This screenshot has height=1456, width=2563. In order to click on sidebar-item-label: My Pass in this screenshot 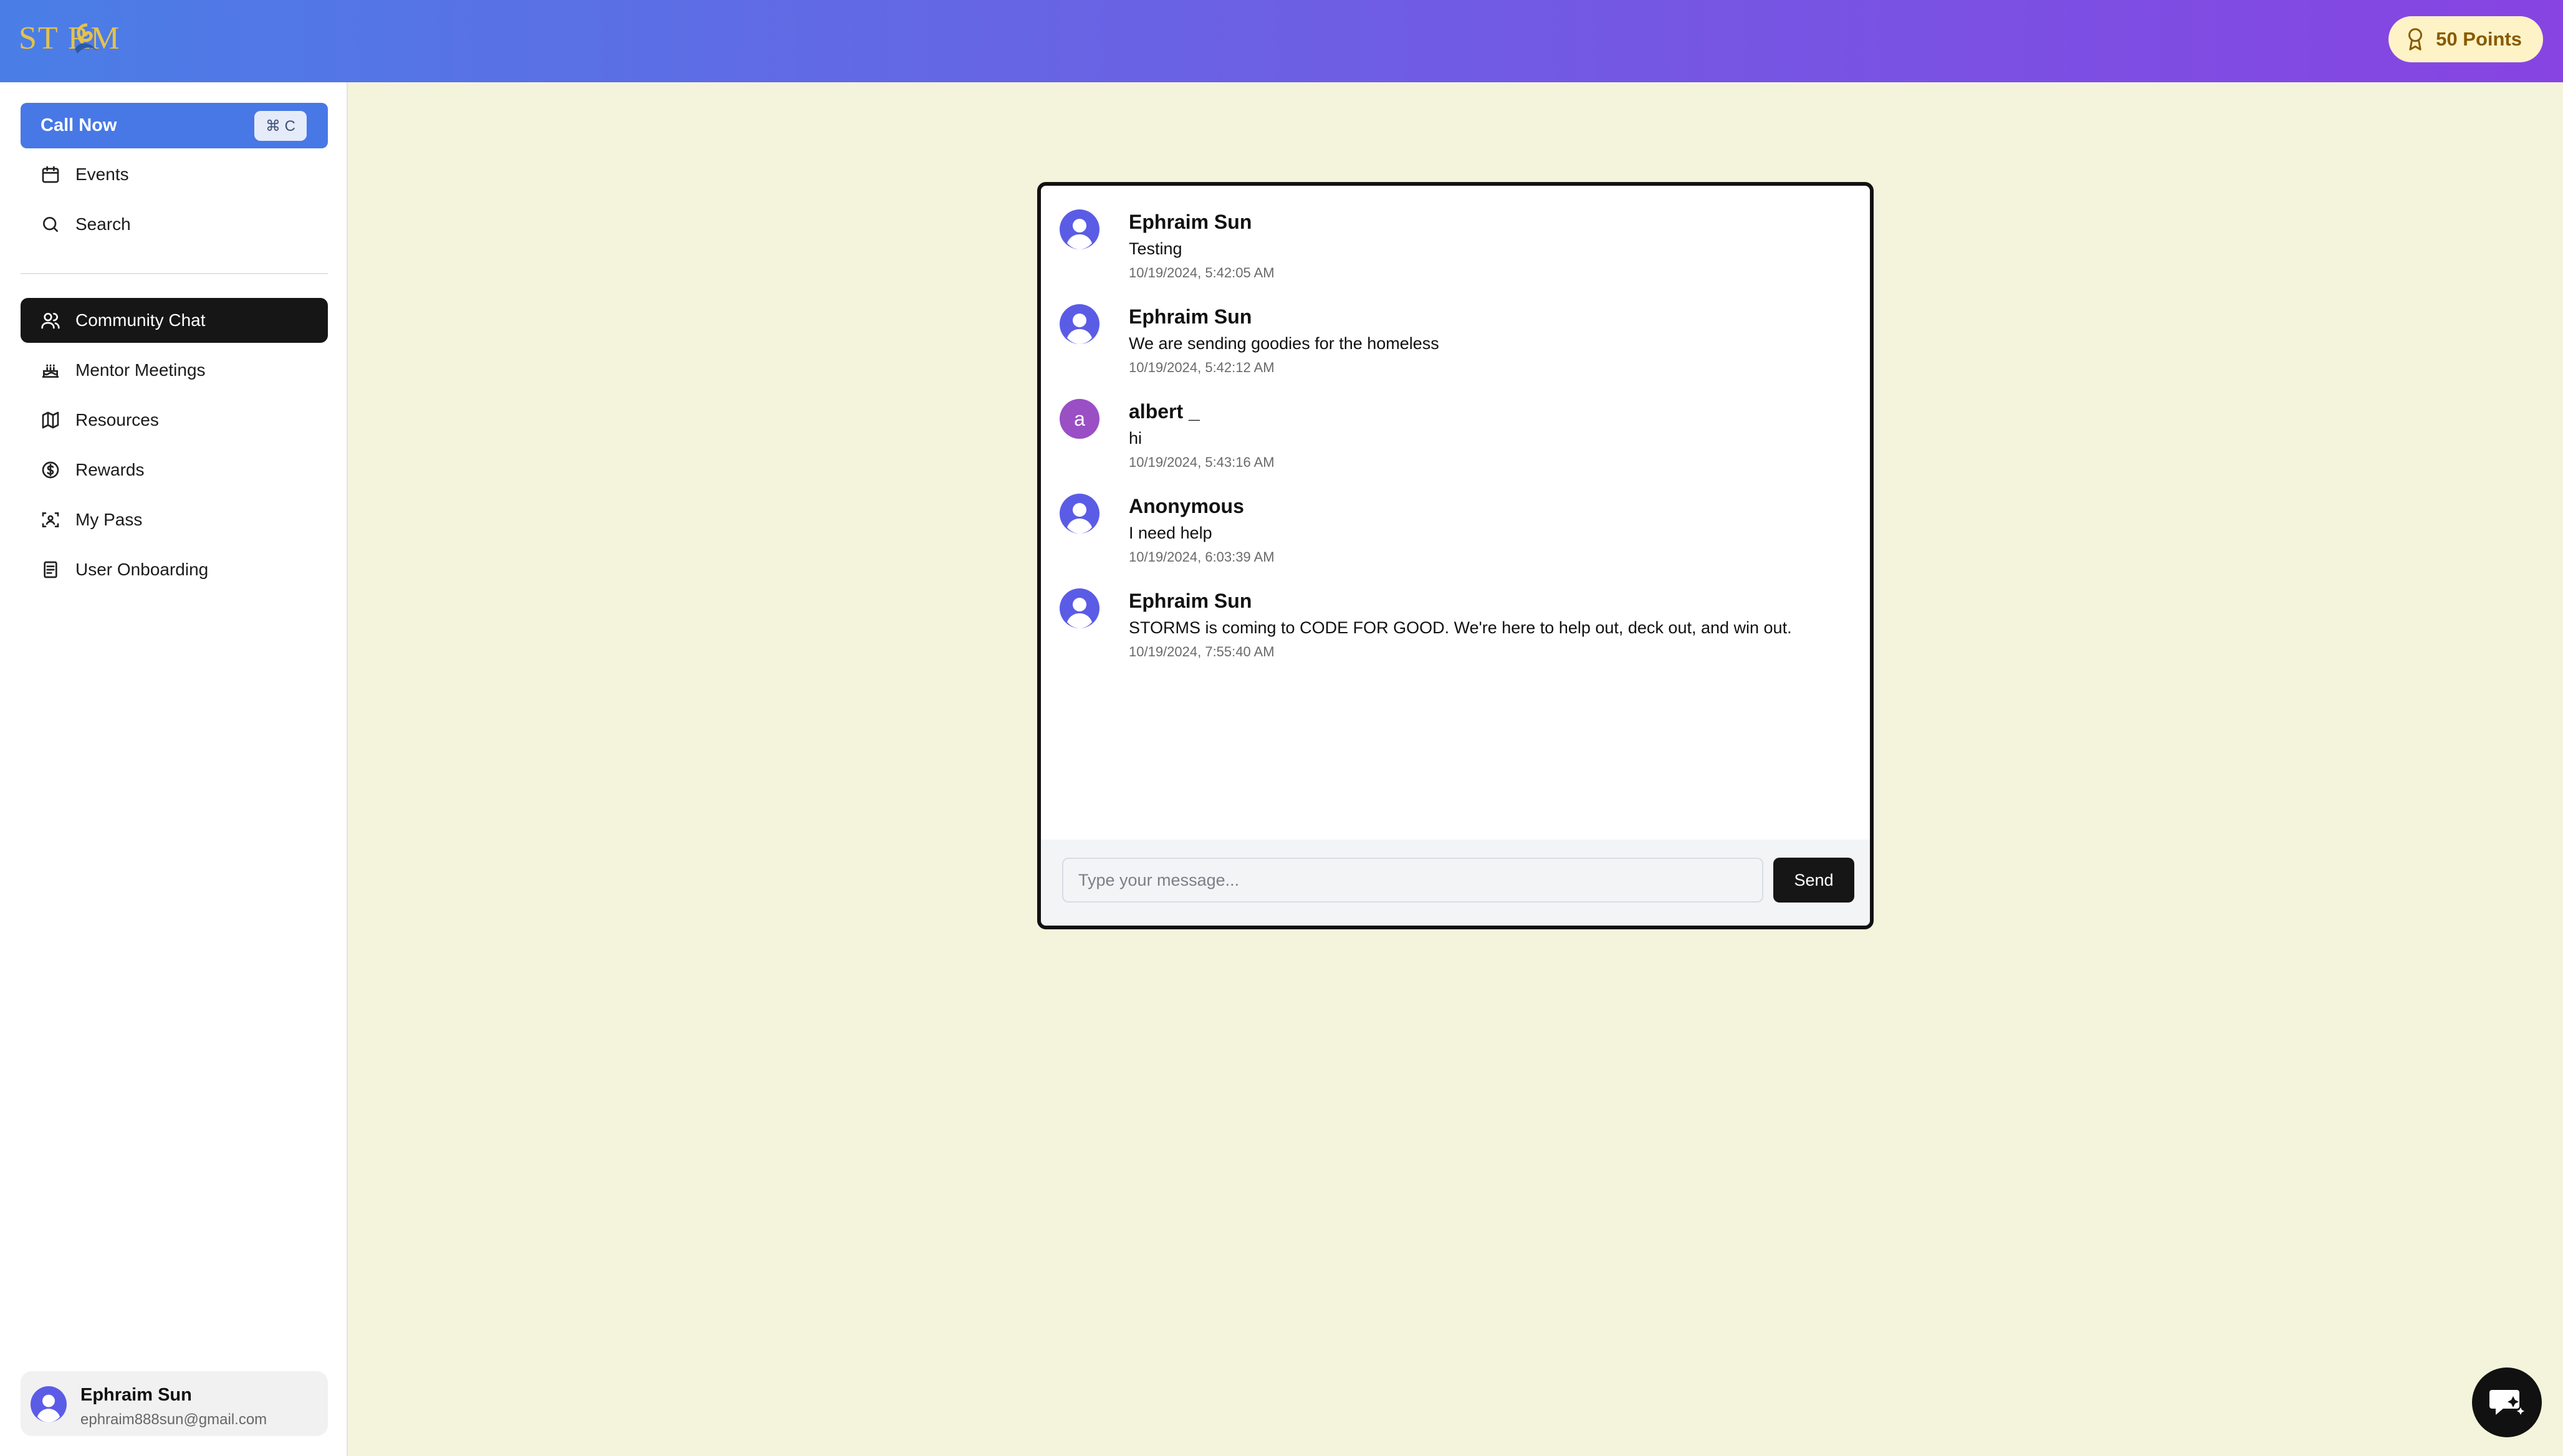, I will do `click(109, 519)`.